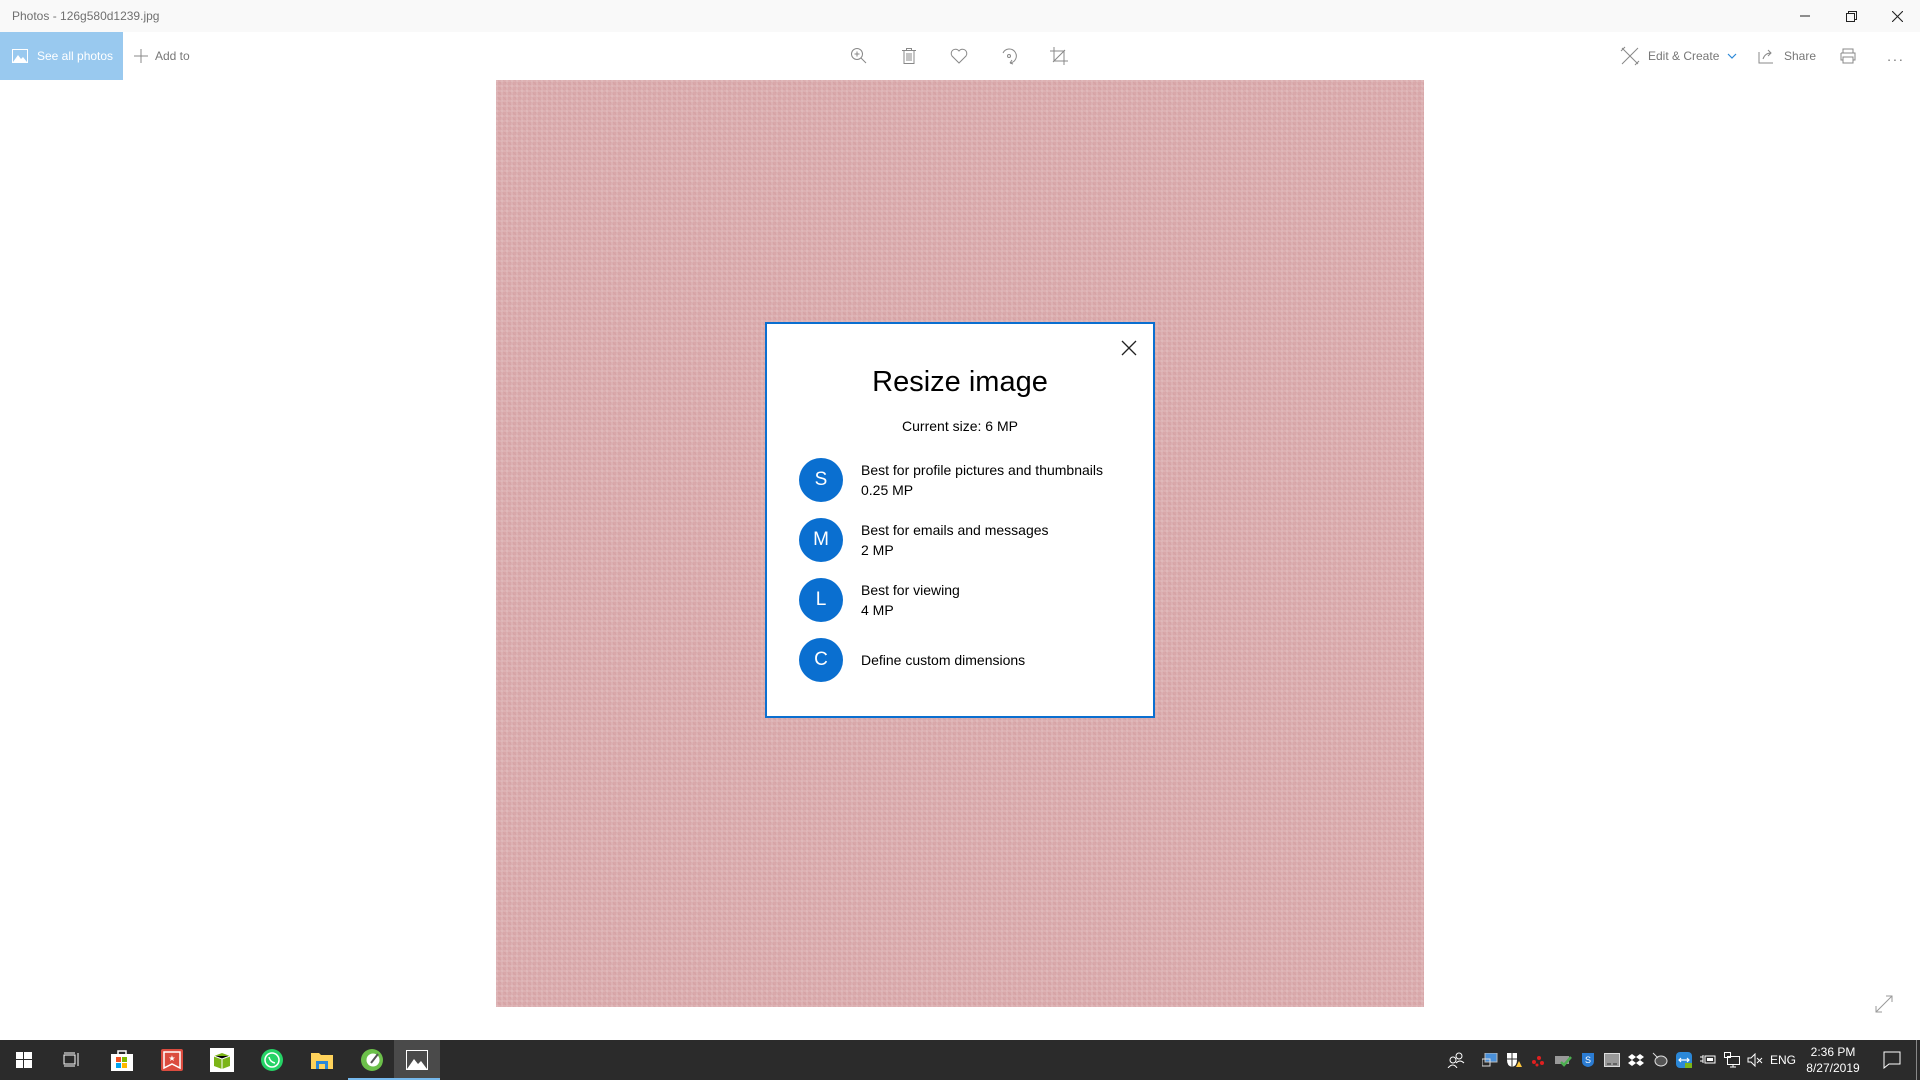 Image resolution: width=1920 pixels, height=1080 pixels. I want to click on fullscreen-button, so click(1884, 1004).